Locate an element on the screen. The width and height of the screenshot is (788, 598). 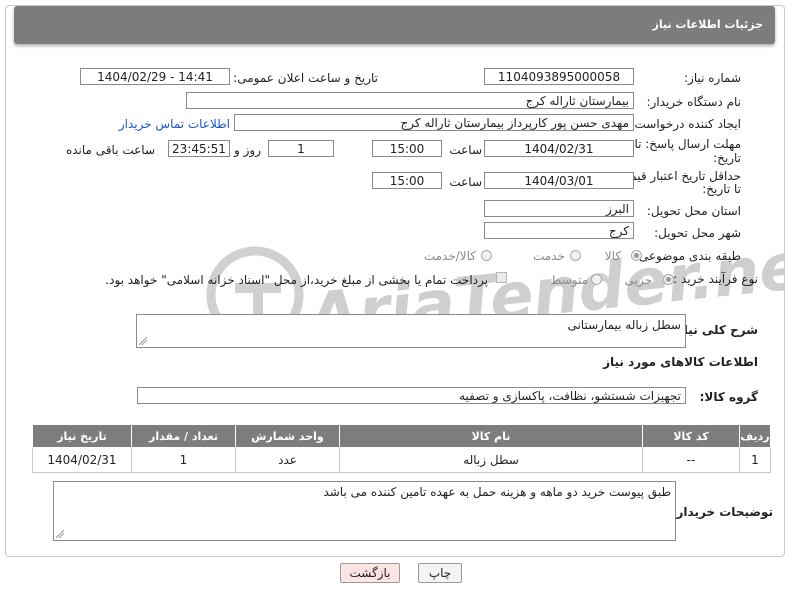
category-radio-goods-service is located at coordinates (486, 255).